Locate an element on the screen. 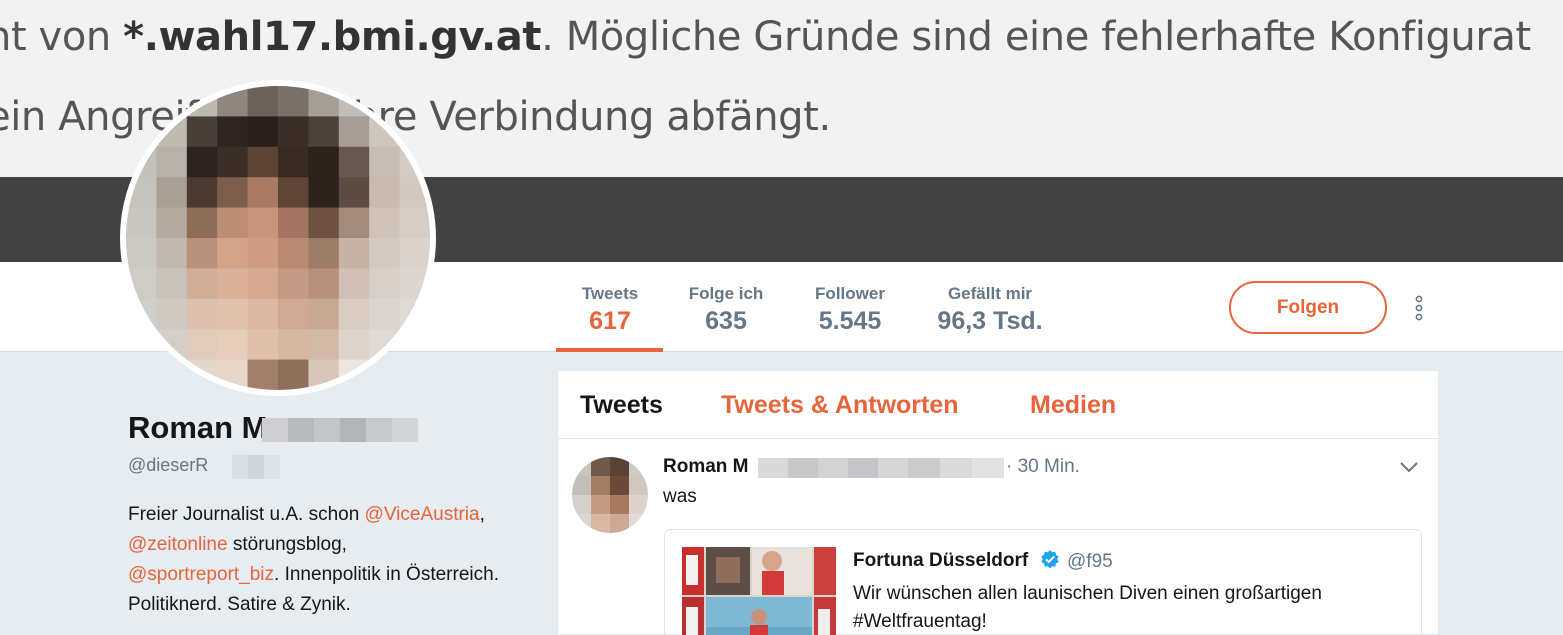 This screenshot has width=1563, height=635. profile-avatar is located at coordinates (278, 238).